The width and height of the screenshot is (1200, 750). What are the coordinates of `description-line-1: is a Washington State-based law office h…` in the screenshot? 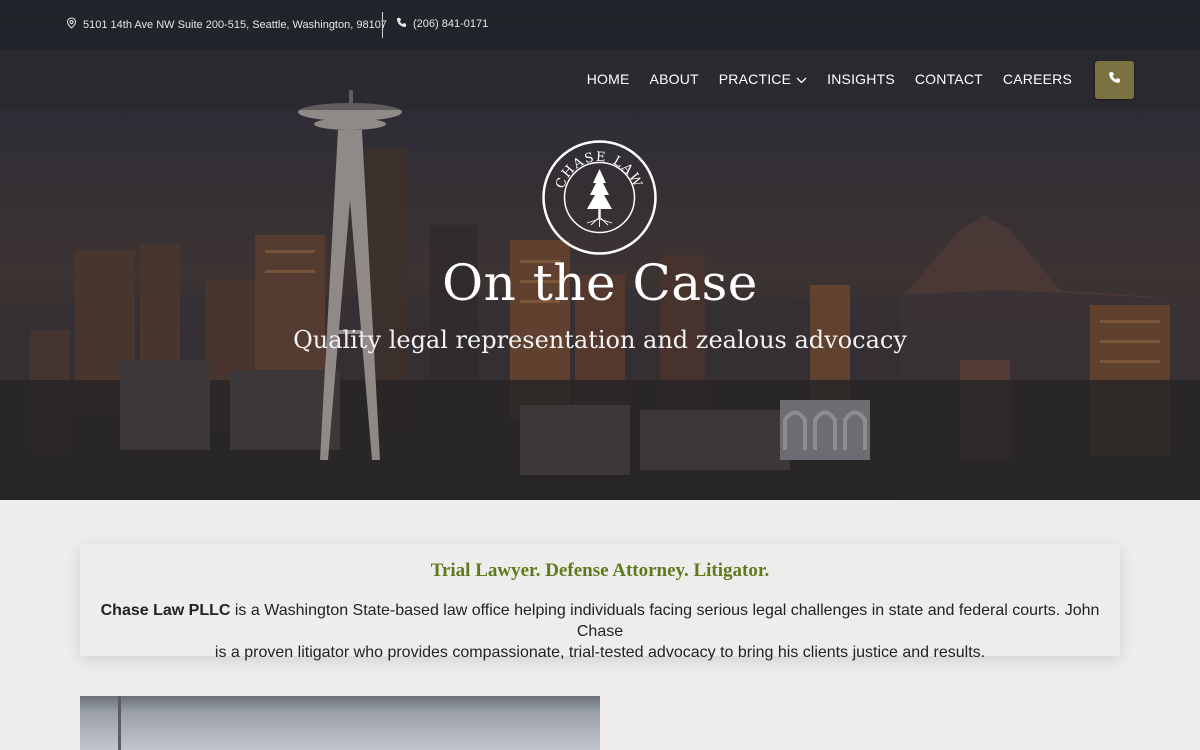 It's located at (665, 621).